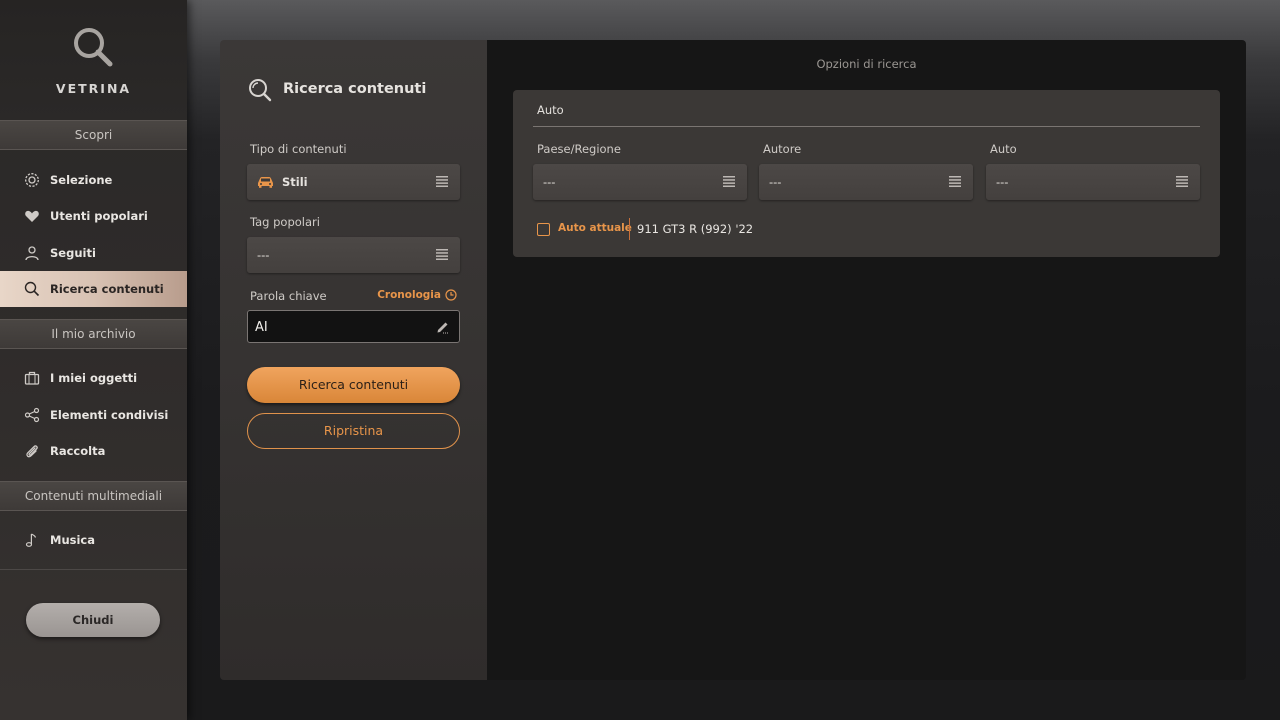  What do you see at coordinates (543, 229) in the screenshot?
I see `current-car-checkbox` at bounding box center [543, 229].